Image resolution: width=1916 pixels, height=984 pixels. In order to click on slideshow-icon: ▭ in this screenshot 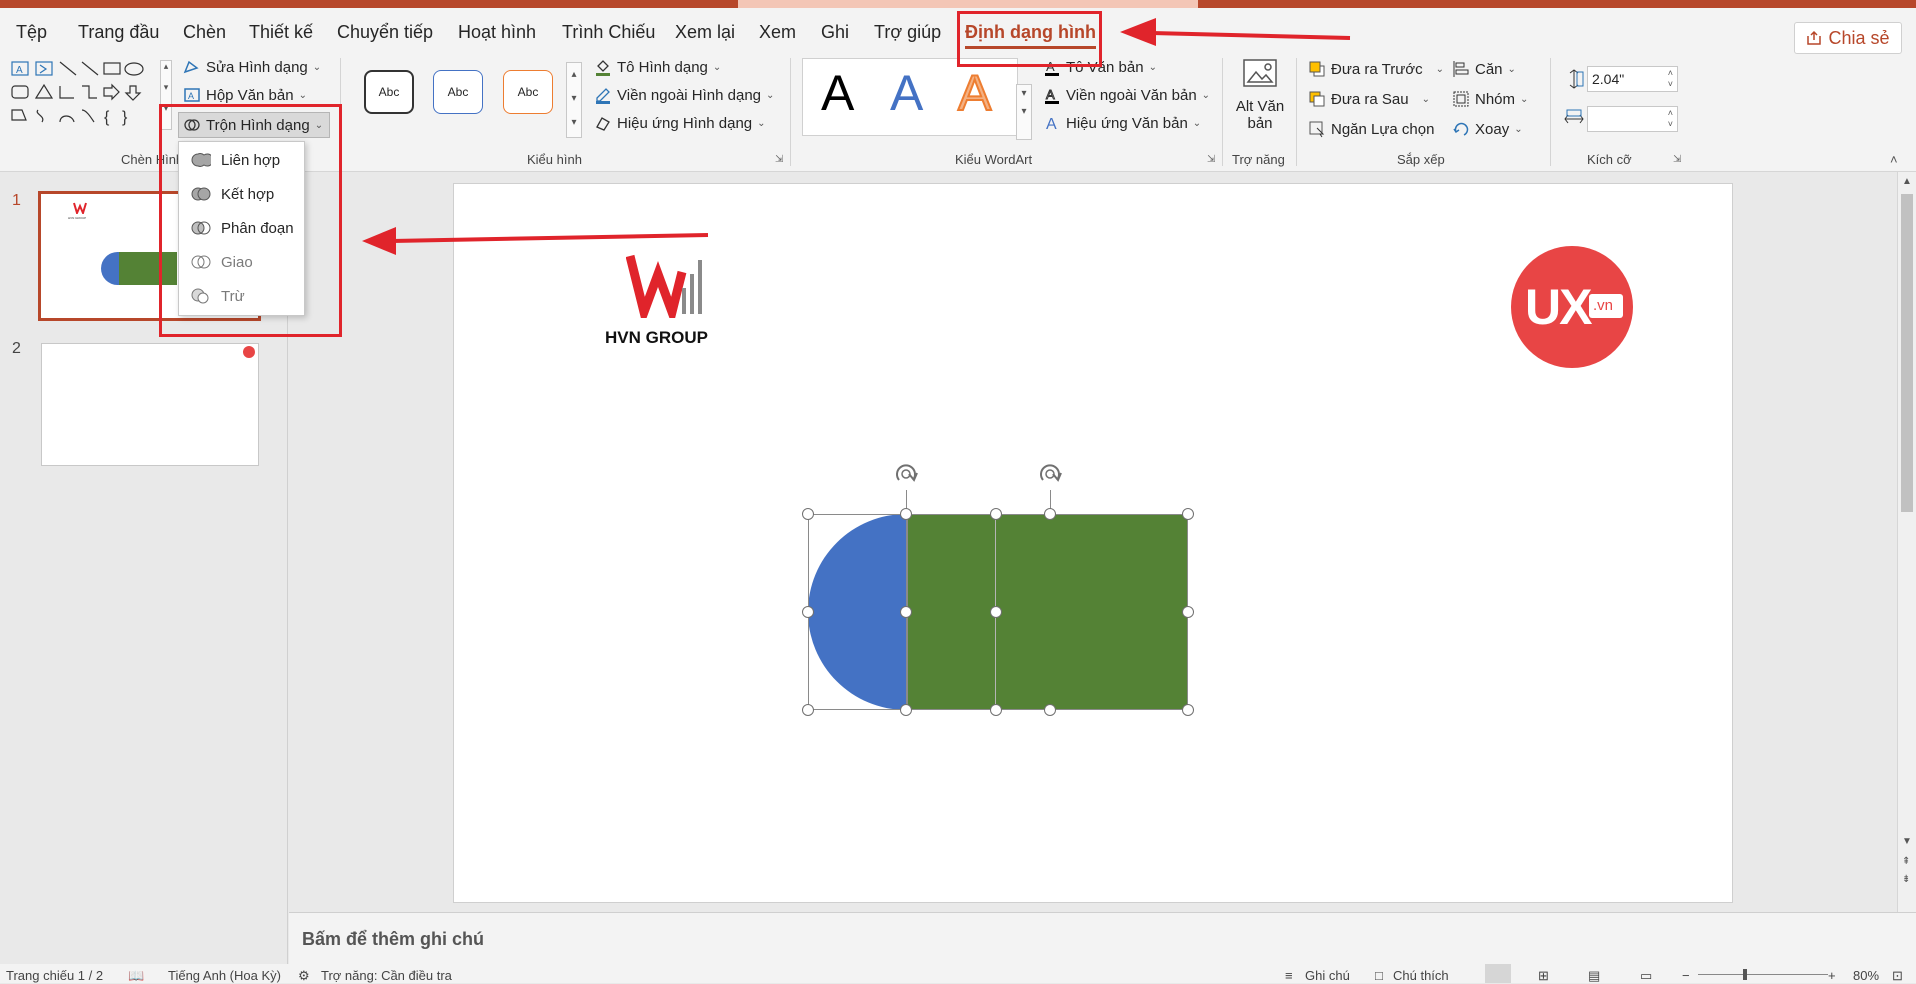, I will do `click(1646, 976)`.